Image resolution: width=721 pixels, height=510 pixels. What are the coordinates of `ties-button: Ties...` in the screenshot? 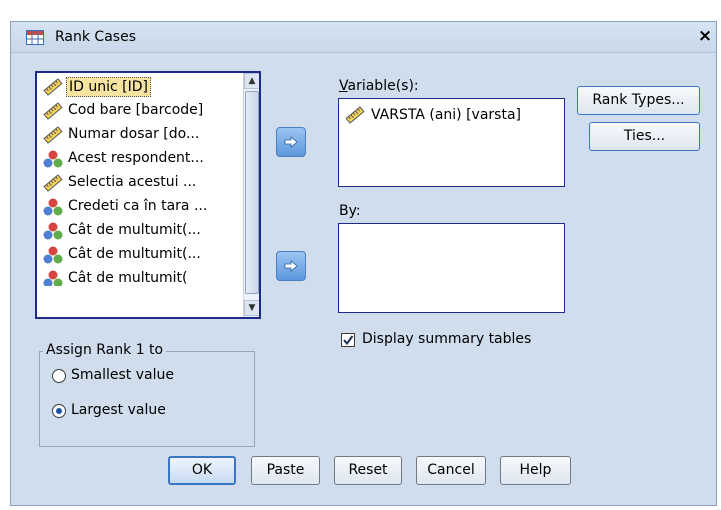 It's located at (644, 136).